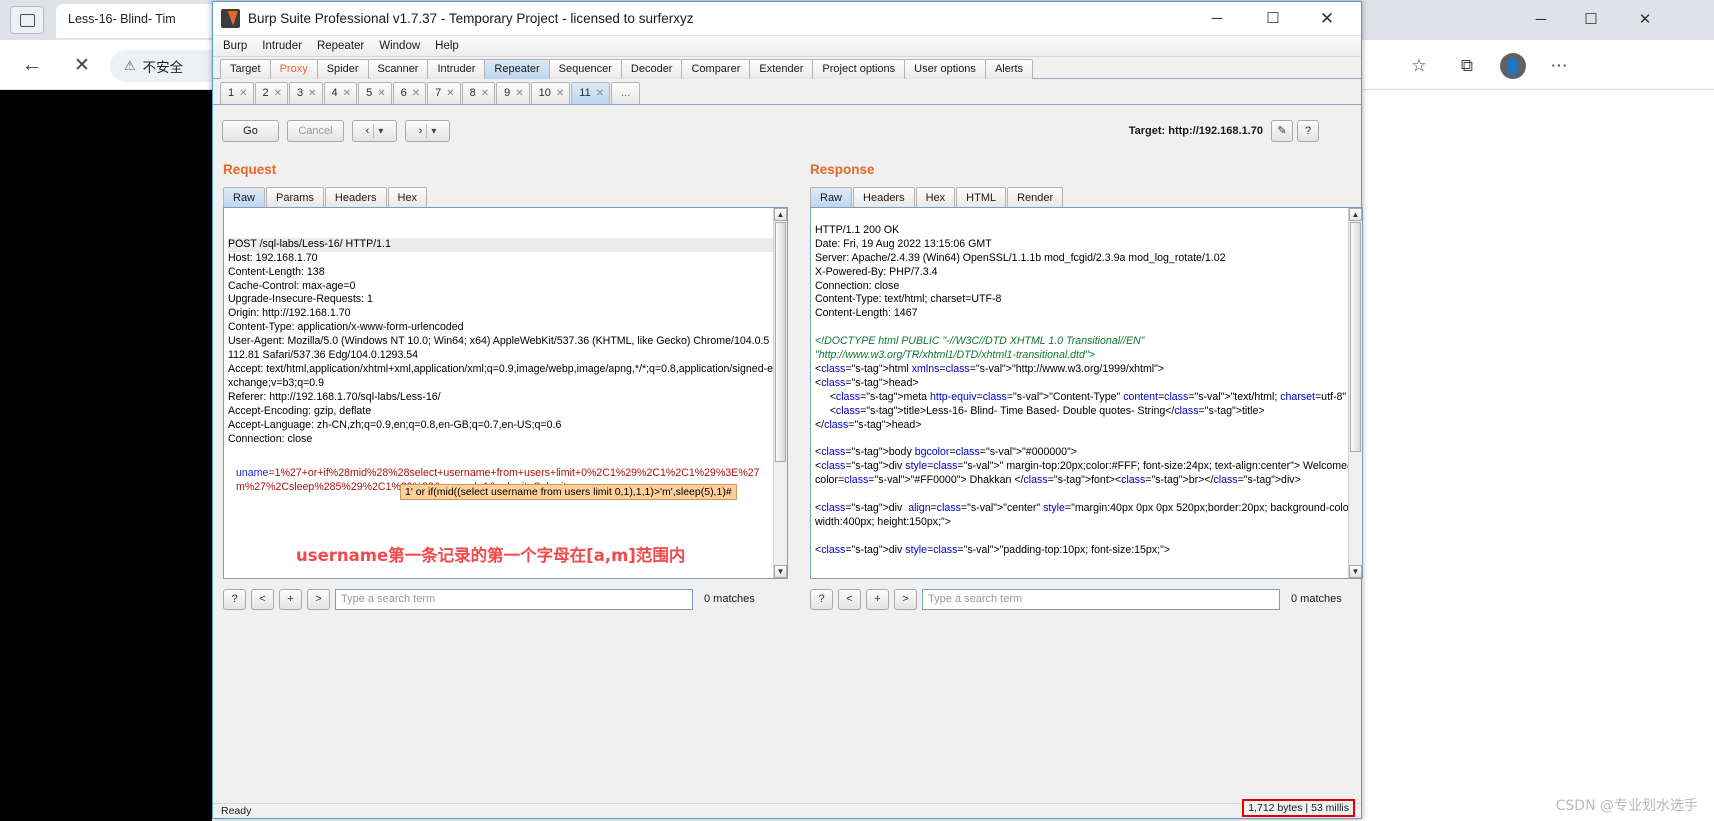 Image resolution: width=1714 pixels, height=821 pixels. I want to click on request-search-prev-button: <, so click(262, 599).